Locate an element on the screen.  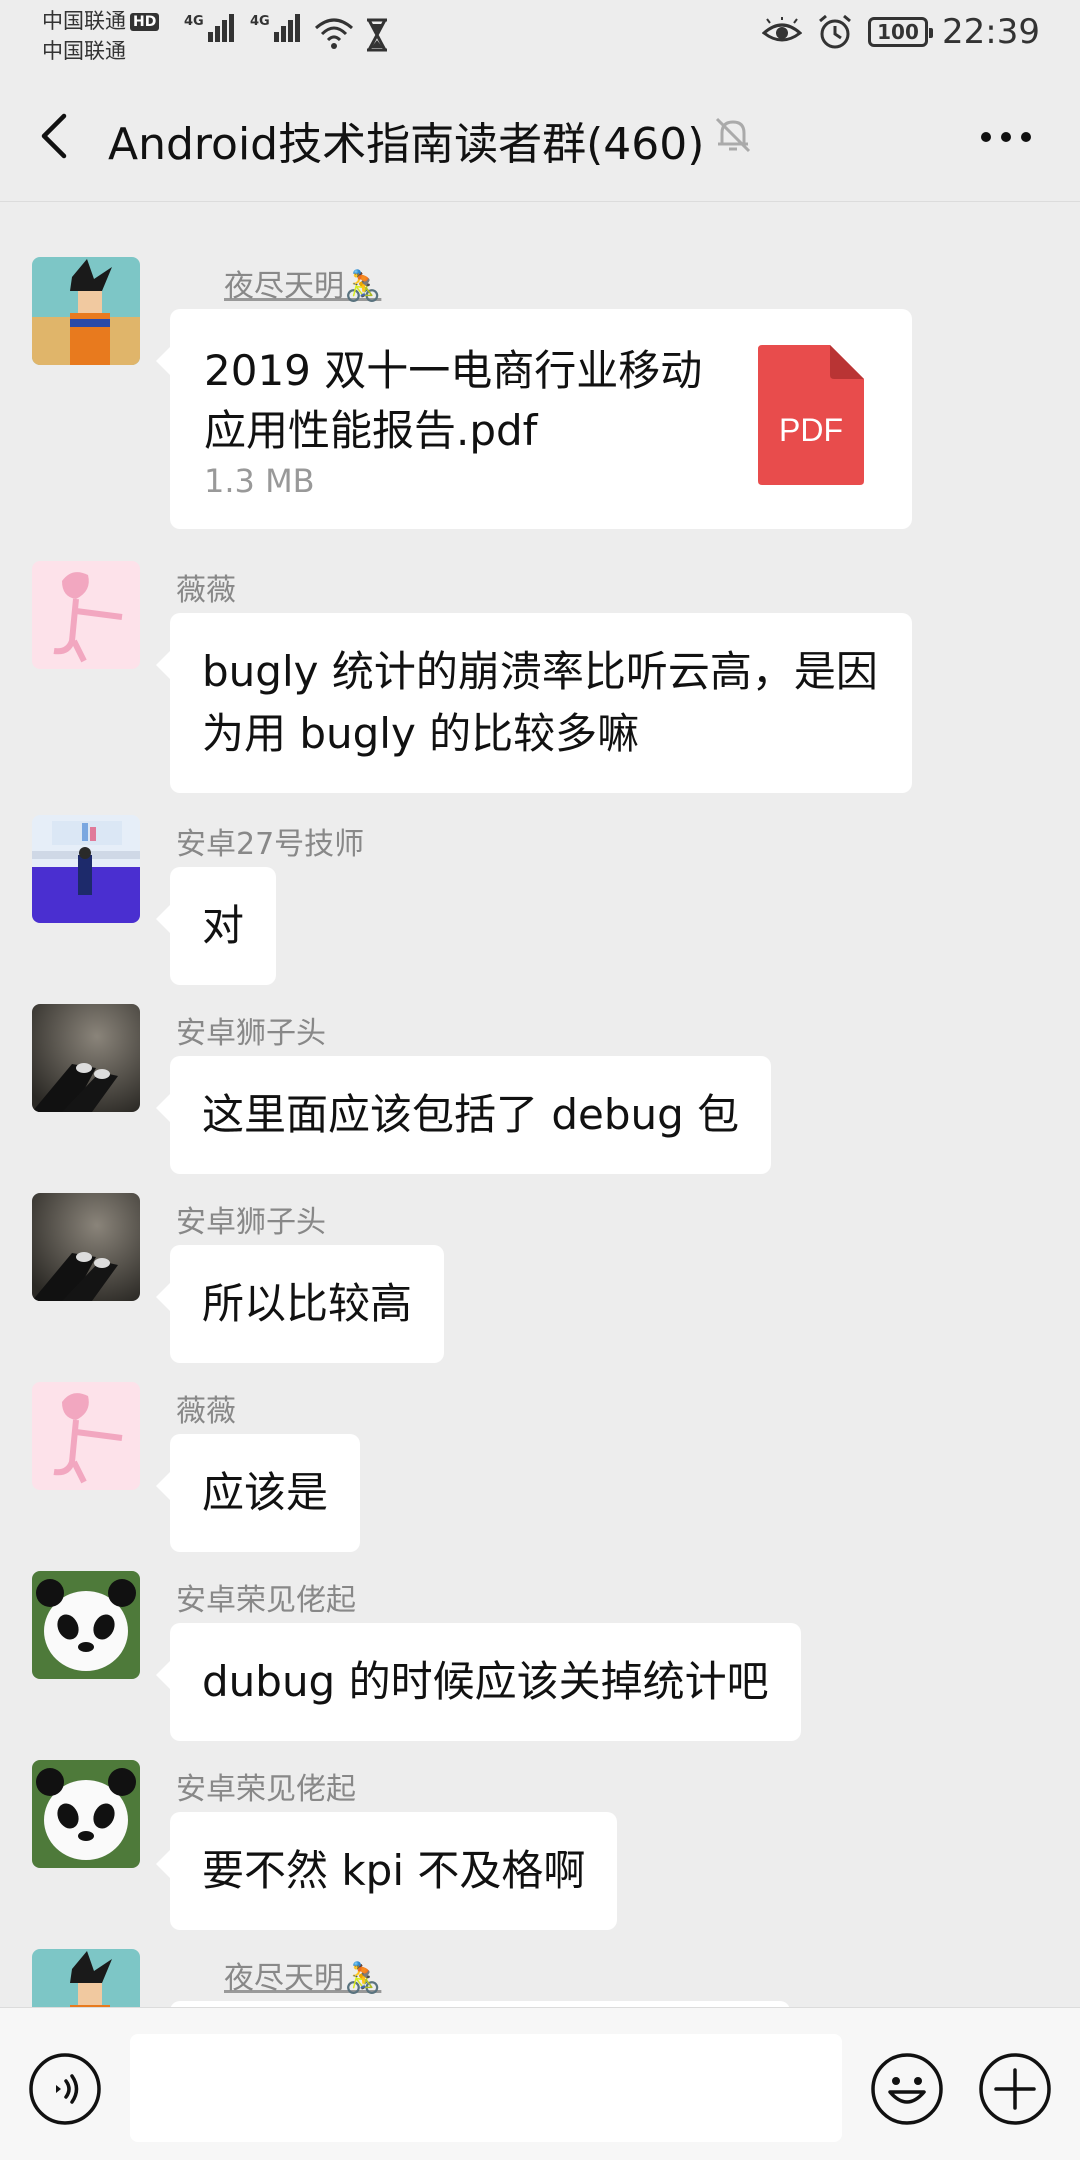
pdf-file-icon: PDF is located at coordinates (811, 415).